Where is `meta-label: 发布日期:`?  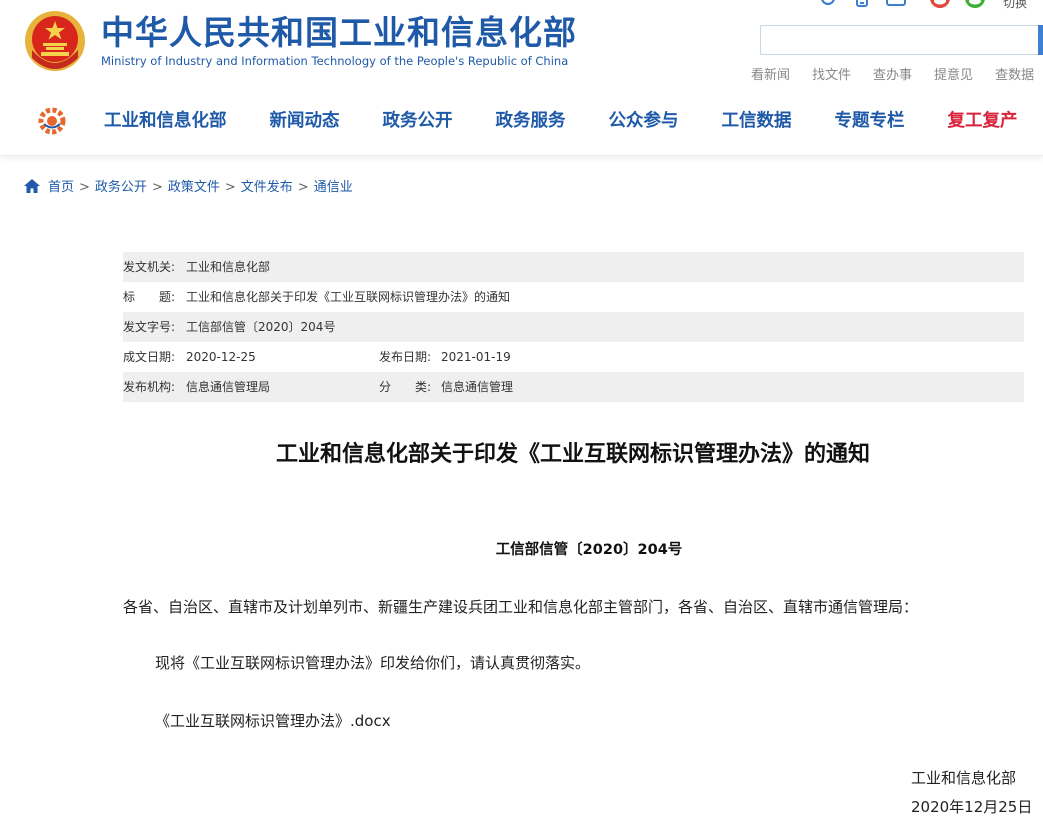 meta-label: 发布日期: is located at coordinates (405, 357).